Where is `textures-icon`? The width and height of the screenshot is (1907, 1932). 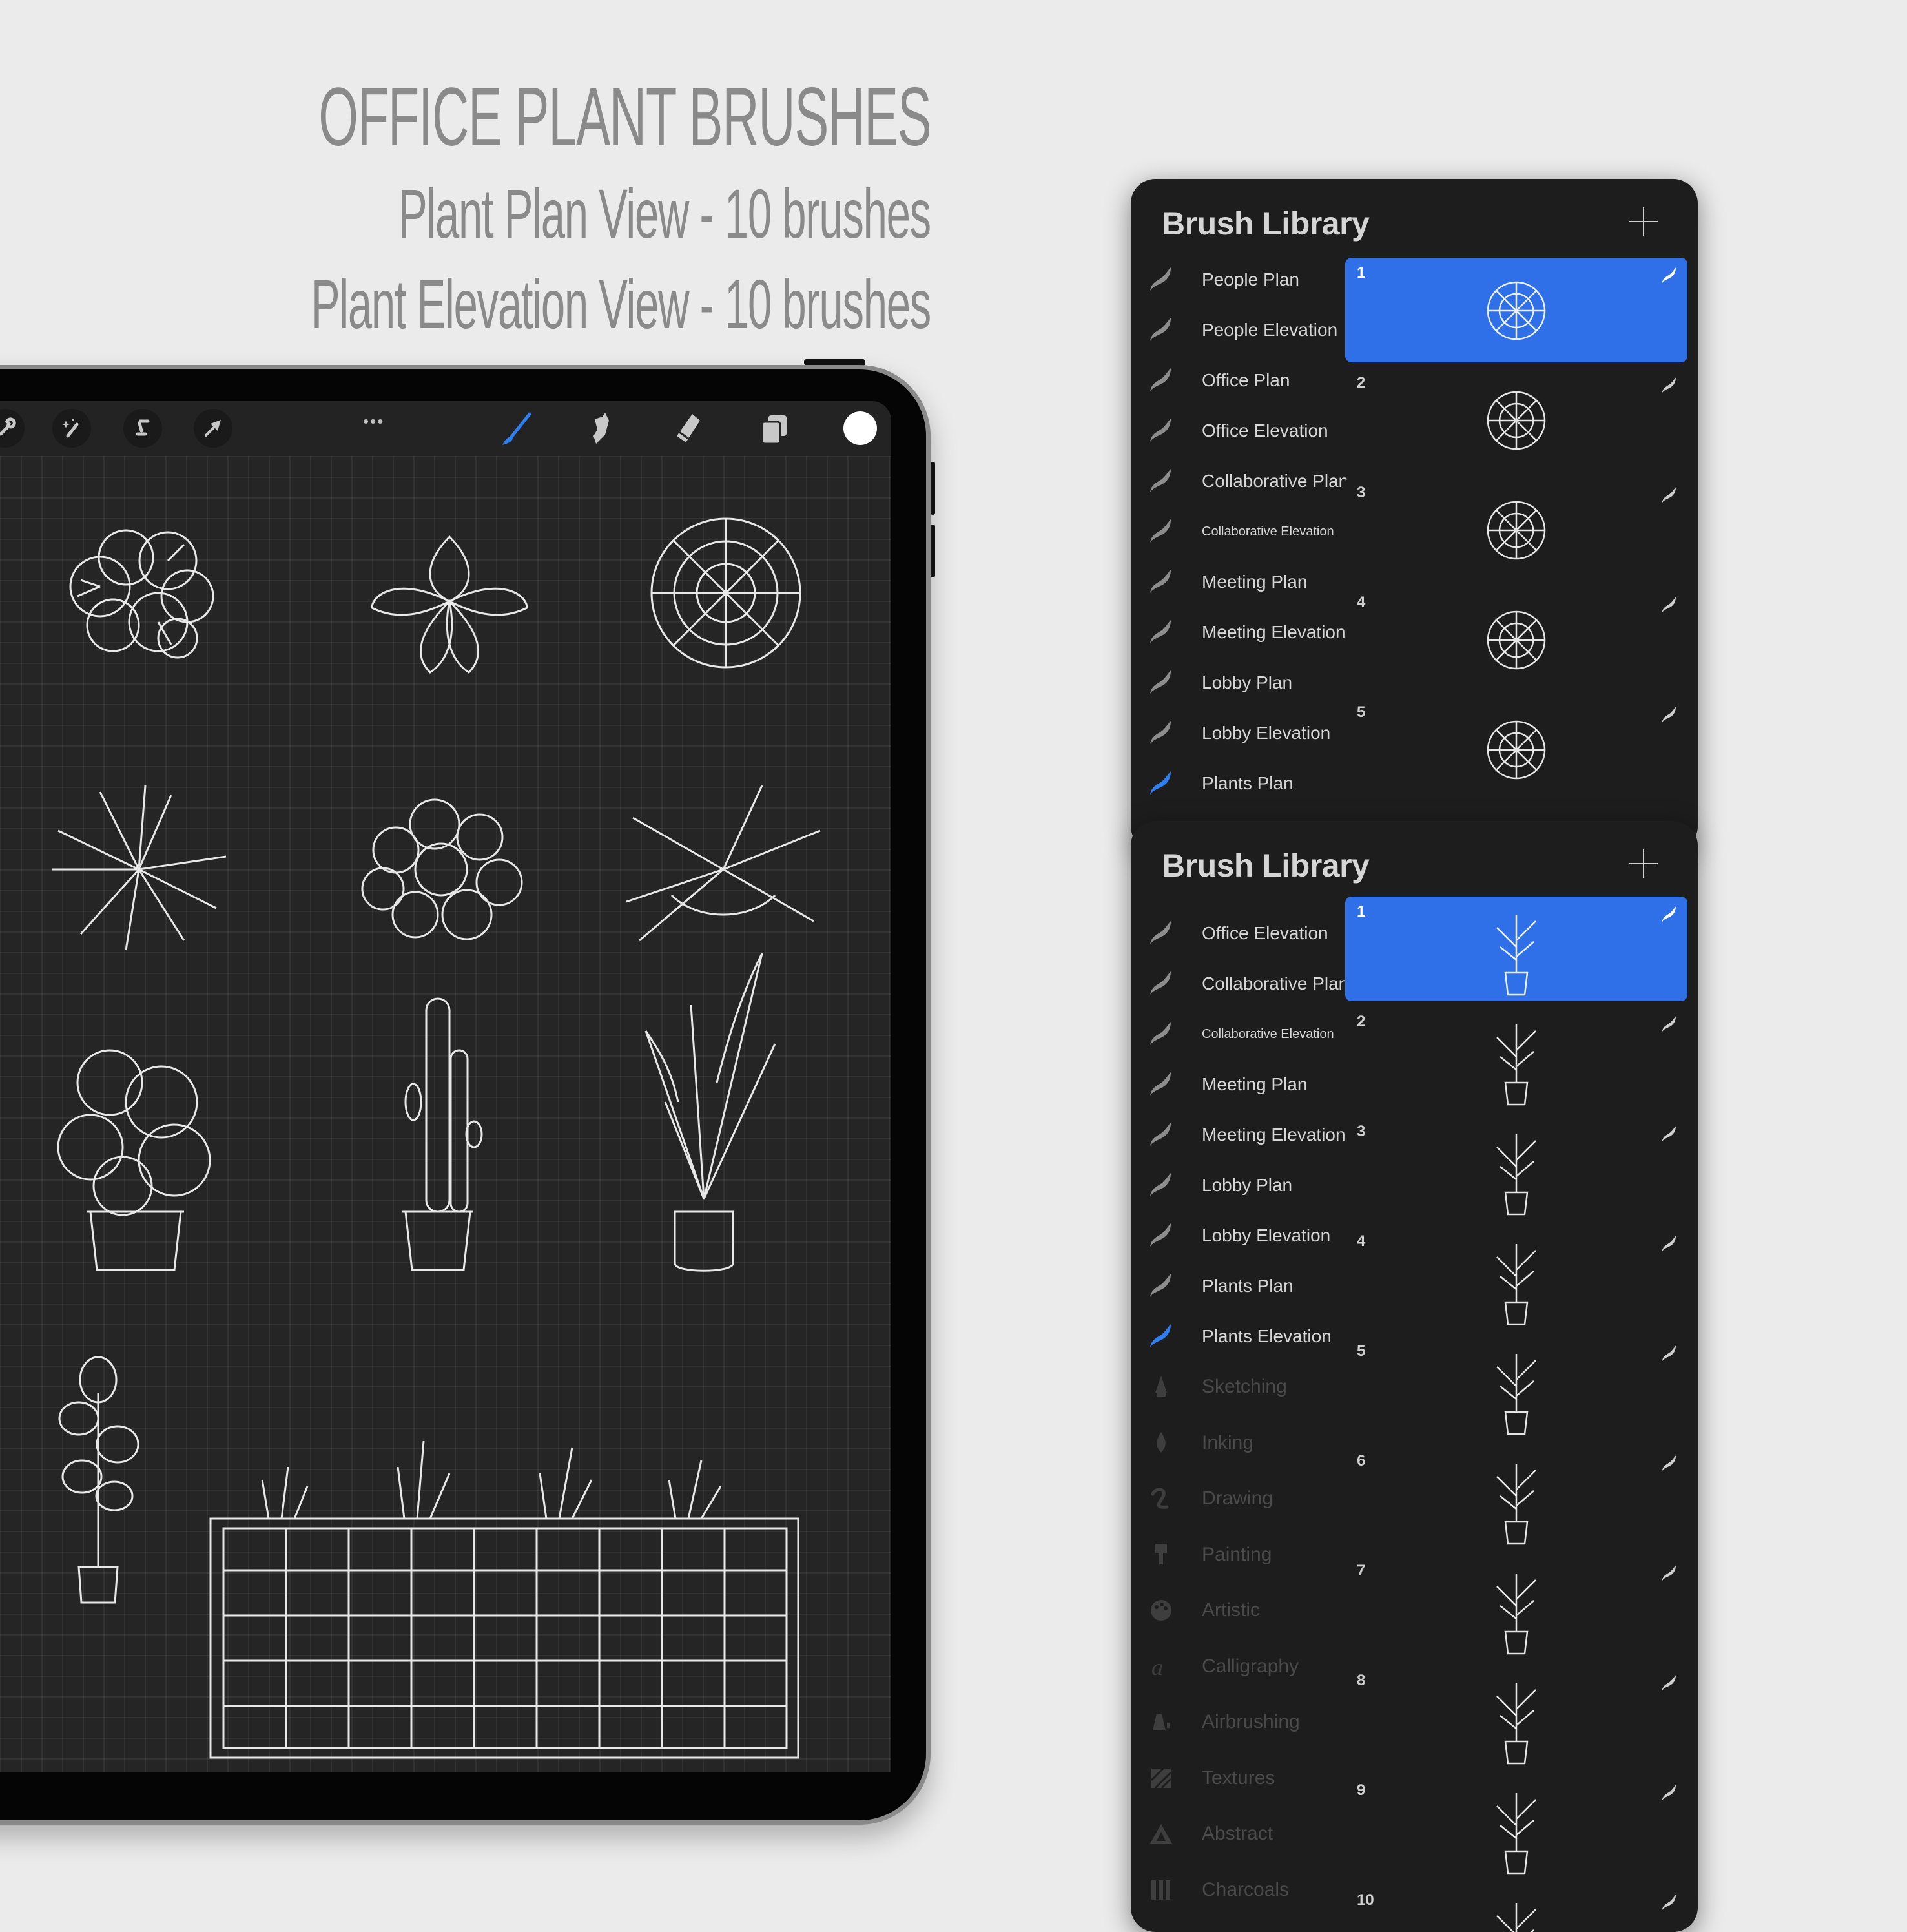 textures-icon is located at coordinates (1161, 1778).